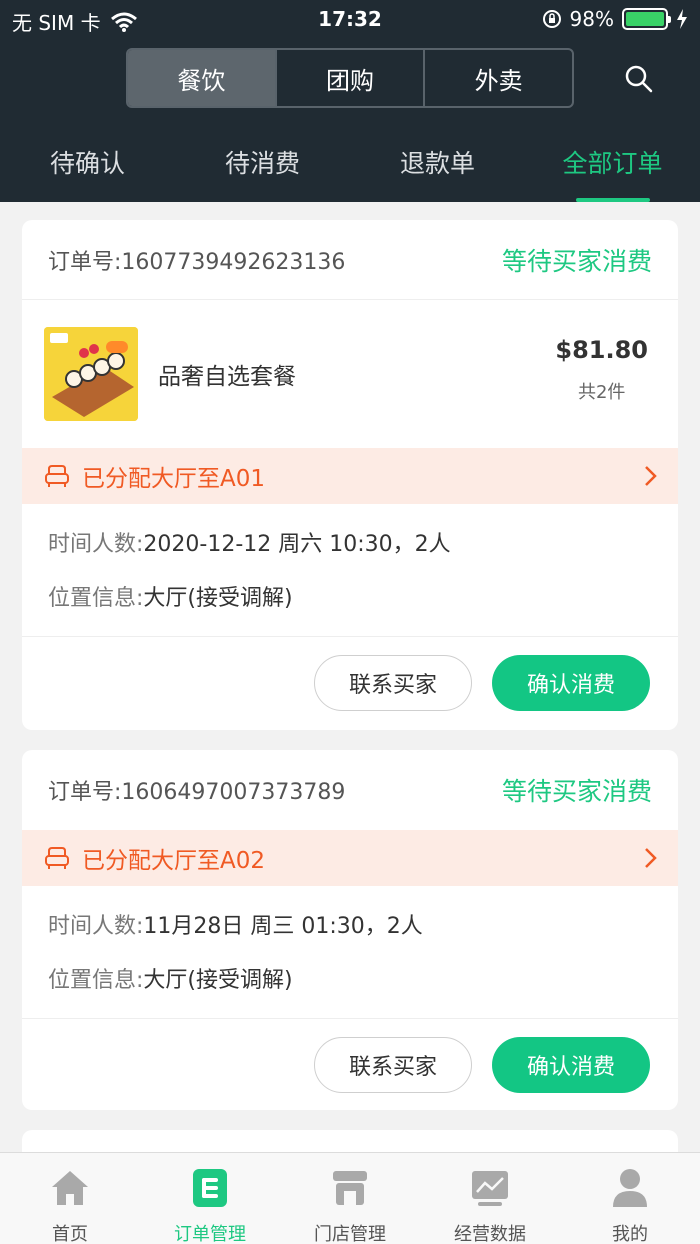  Describe the element at coordinates (70, 1188) in the screenshot. I see `home-icon` at that location.